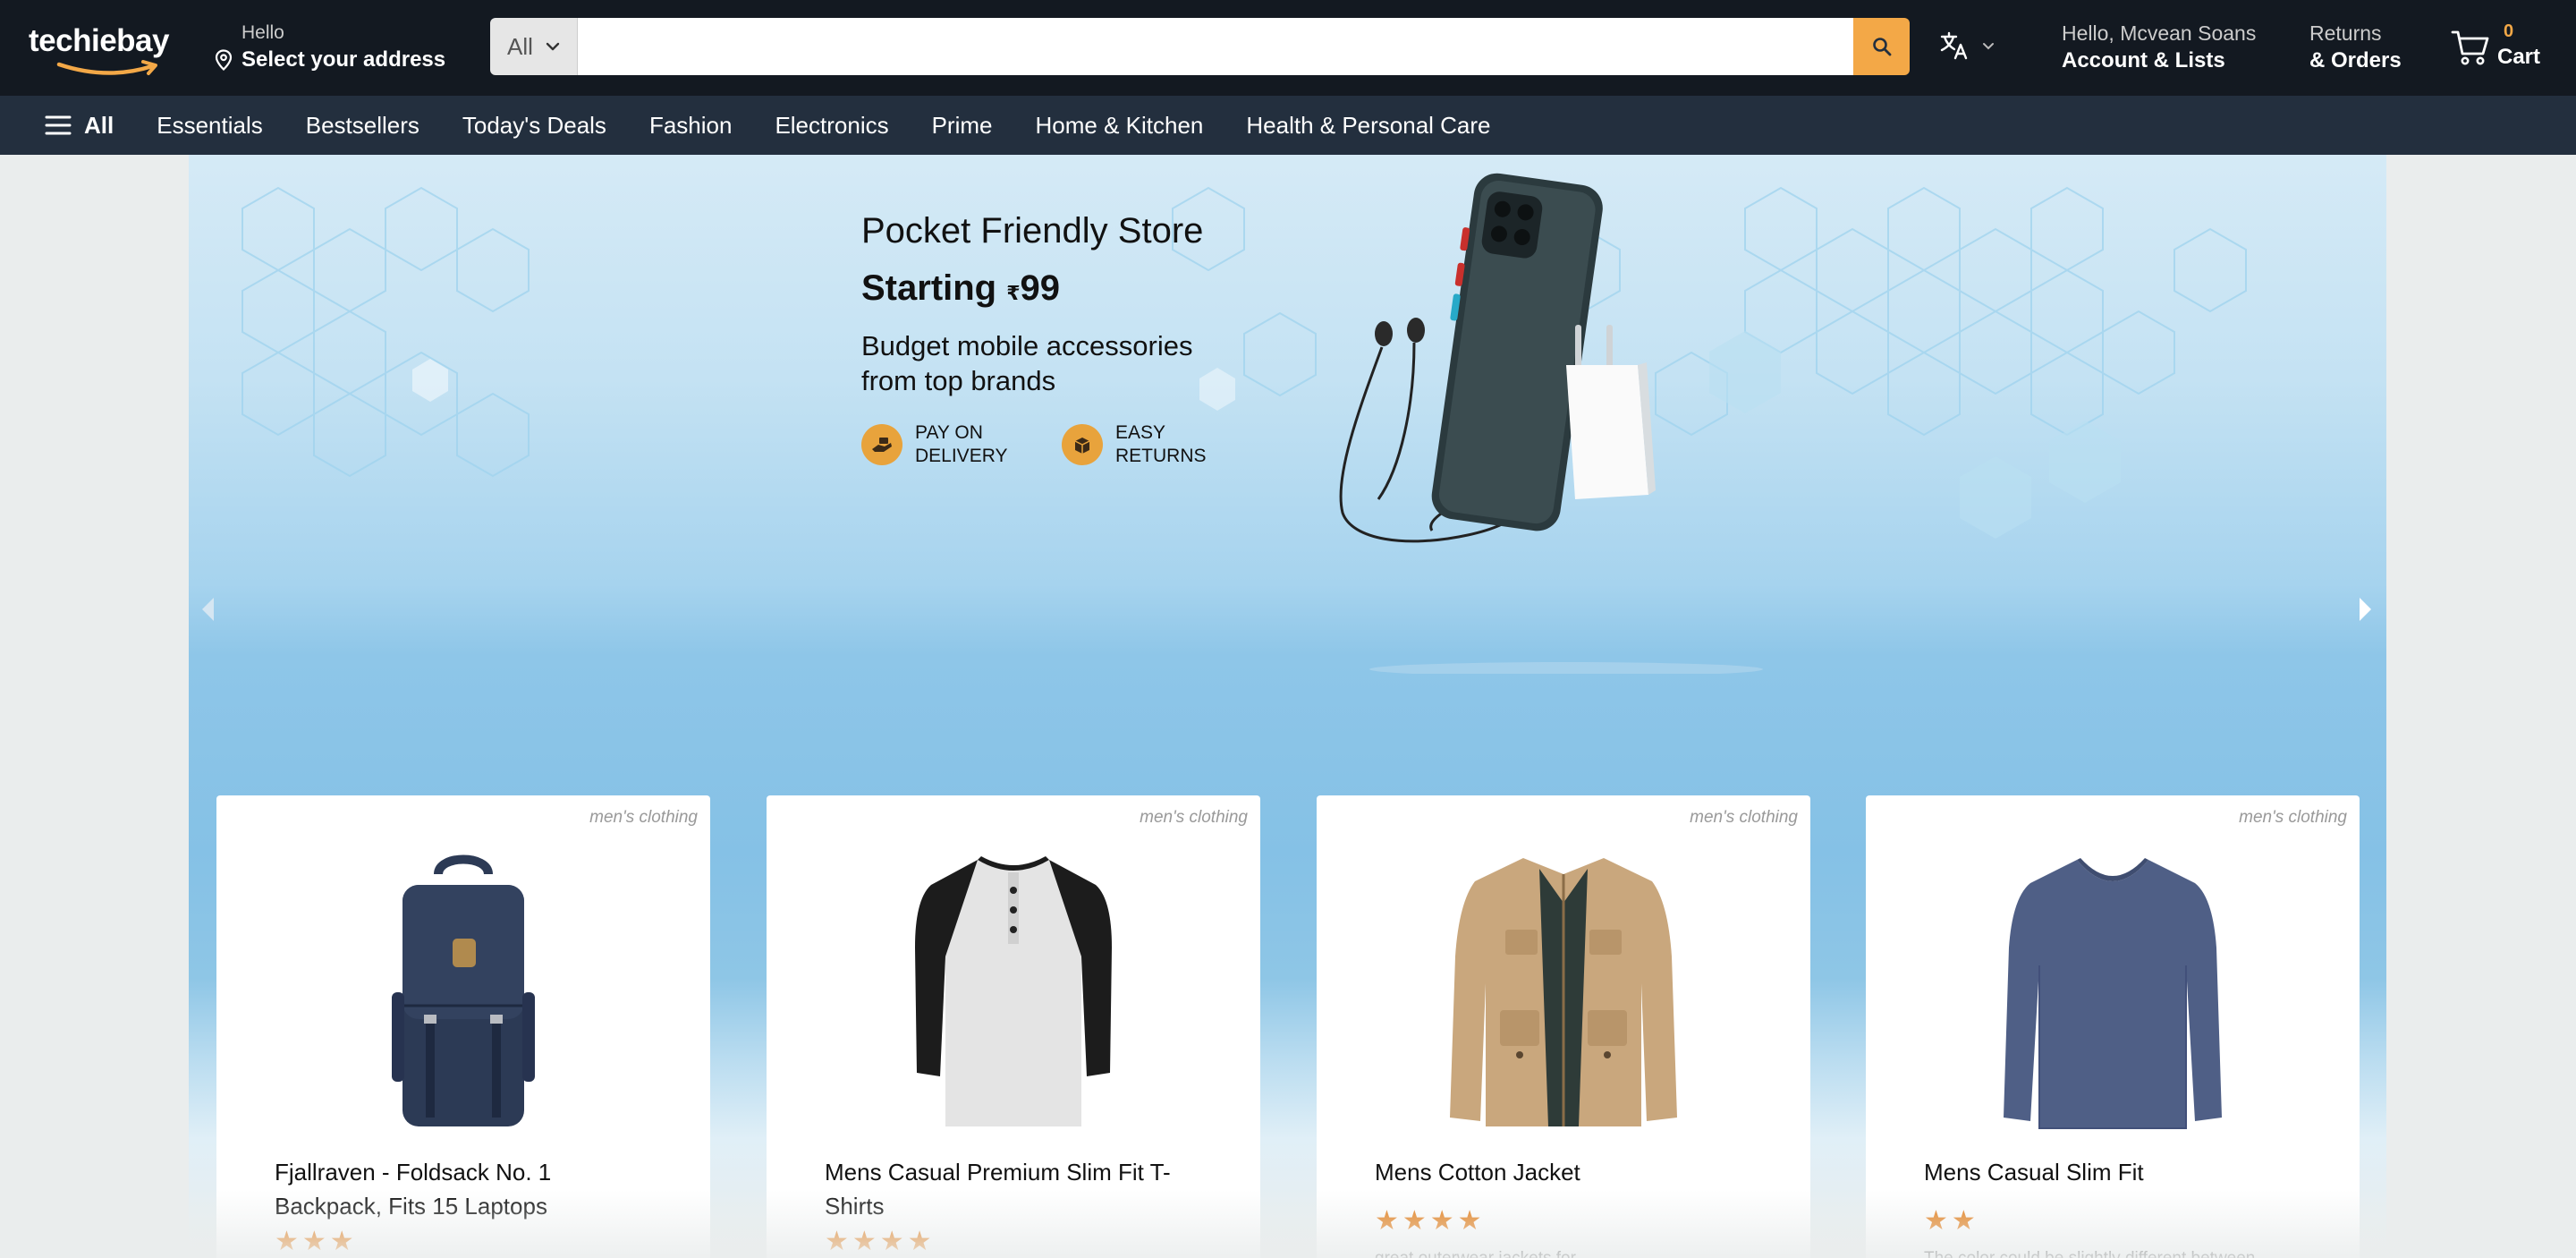 The width and height of the screenshot is (2576, 1258). I want to click on nav-item-electronics: Electronics, so click(831, 126).